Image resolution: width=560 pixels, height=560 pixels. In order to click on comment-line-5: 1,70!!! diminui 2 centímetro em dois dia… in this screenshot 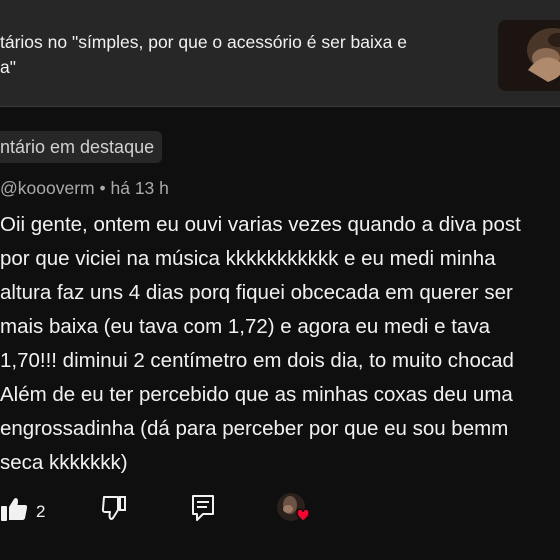, I will do `click(257, 360)`.